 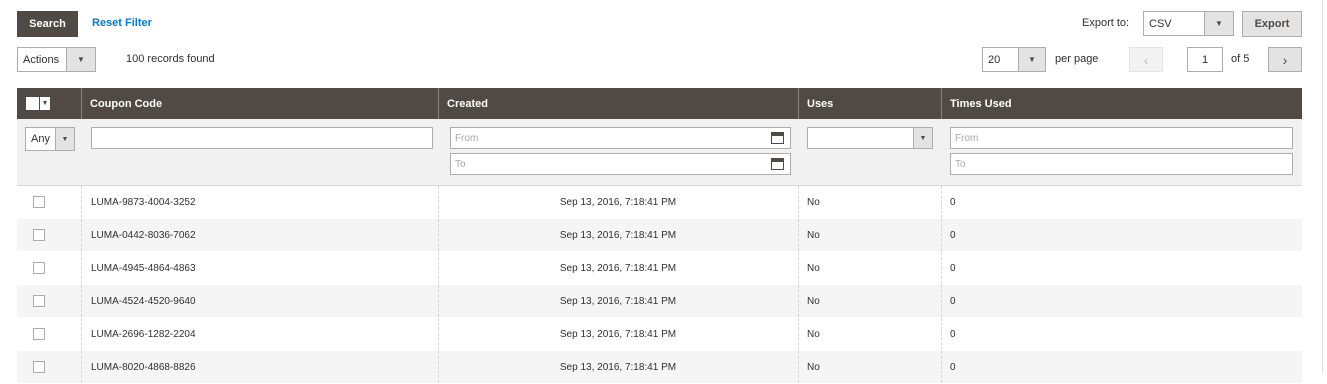 What do you see at coordinates (1077, 59) in the screenshot?
I see `per-page-label: per page` at bounding box center [1077, 59].